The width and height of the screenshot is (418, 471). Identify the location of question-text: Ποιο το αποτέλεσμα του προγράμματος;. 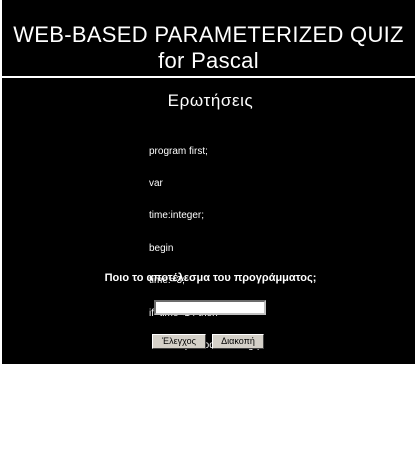
(210, 278).